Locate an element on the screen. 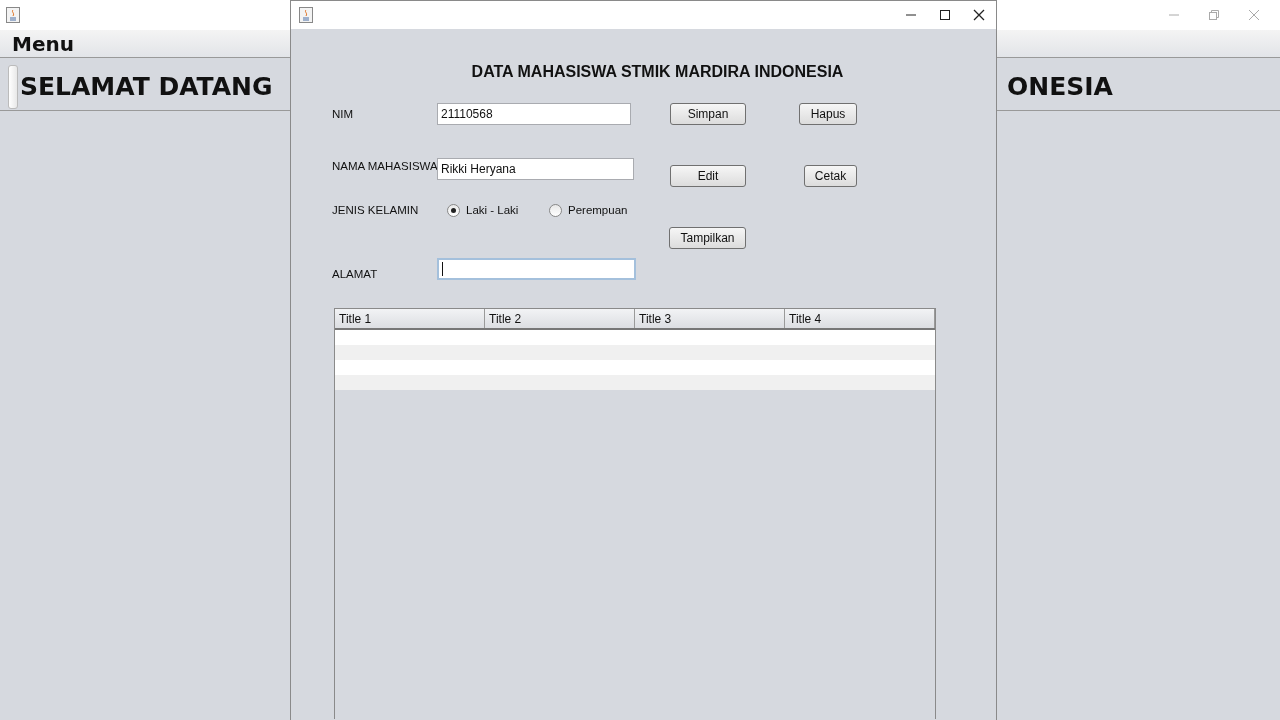  form-button: Tampilkan is located at coordinates (707, 238).